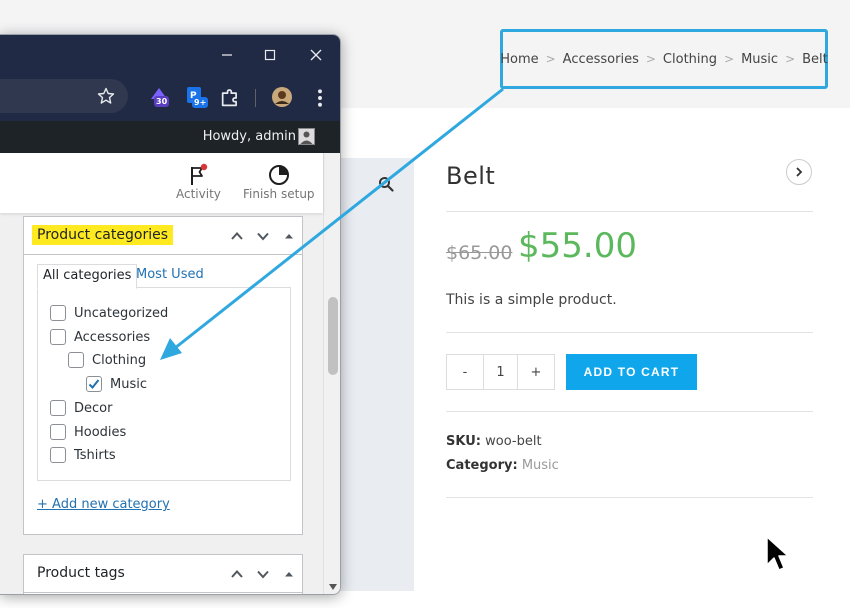 The height and width of the screenshot is (608, 850). Describe the element at coordinates (531, 300) in the screenshot. I see `short-description: This is a simple product.` at that location.